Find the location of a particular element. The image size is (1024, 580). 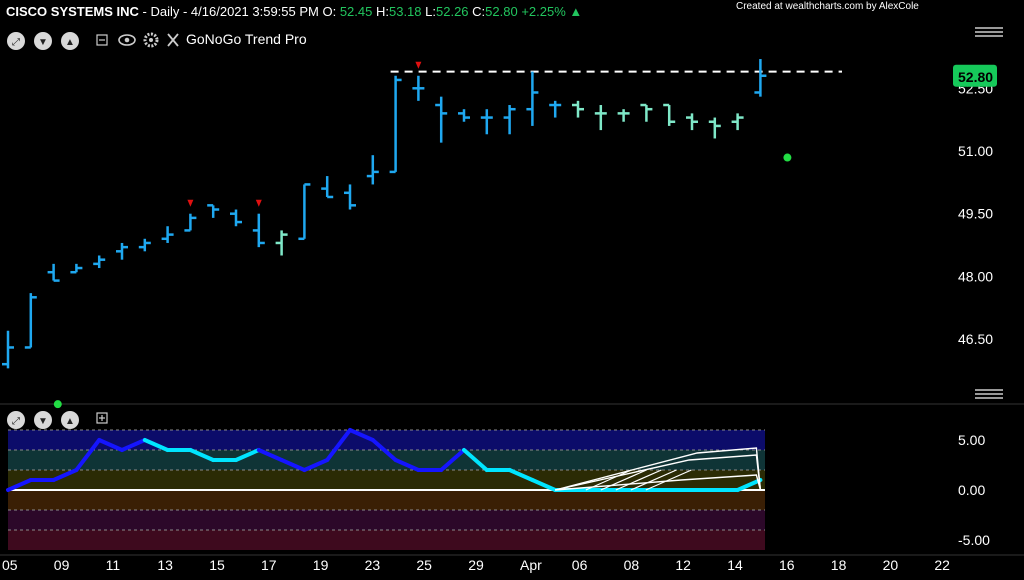

x-tick-label: 12 is located at coordinates (683, 565).